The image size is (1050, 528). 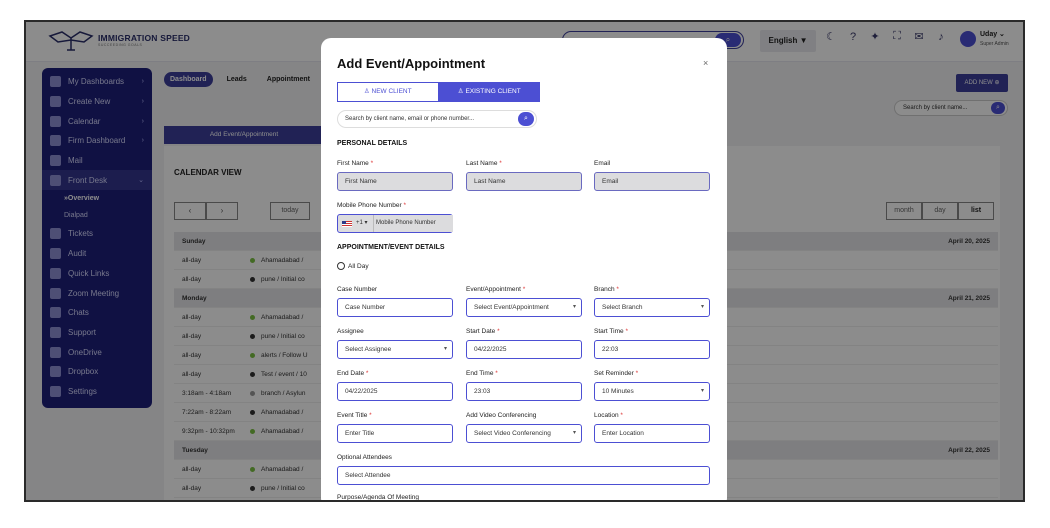 I want to click on start-date-field: 04/22/2025, so click(x=524, y=349).